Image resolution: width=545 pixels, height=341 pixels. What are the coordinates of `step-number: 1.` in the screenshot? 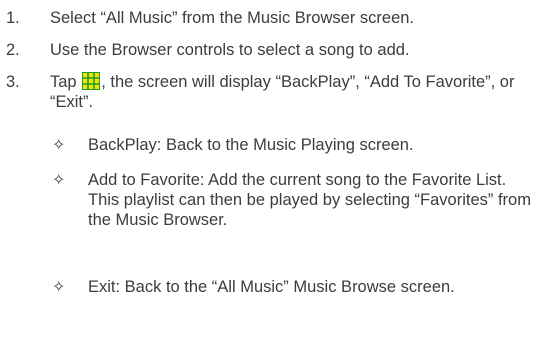 It's located at (13, 18).